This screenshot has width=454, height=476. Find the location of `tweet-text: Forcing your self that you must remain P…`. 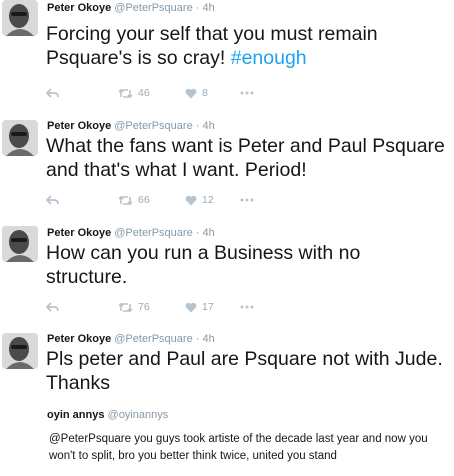

tweet-text: Forcing your self that you must remain P… is located at coordinates (246, 46).